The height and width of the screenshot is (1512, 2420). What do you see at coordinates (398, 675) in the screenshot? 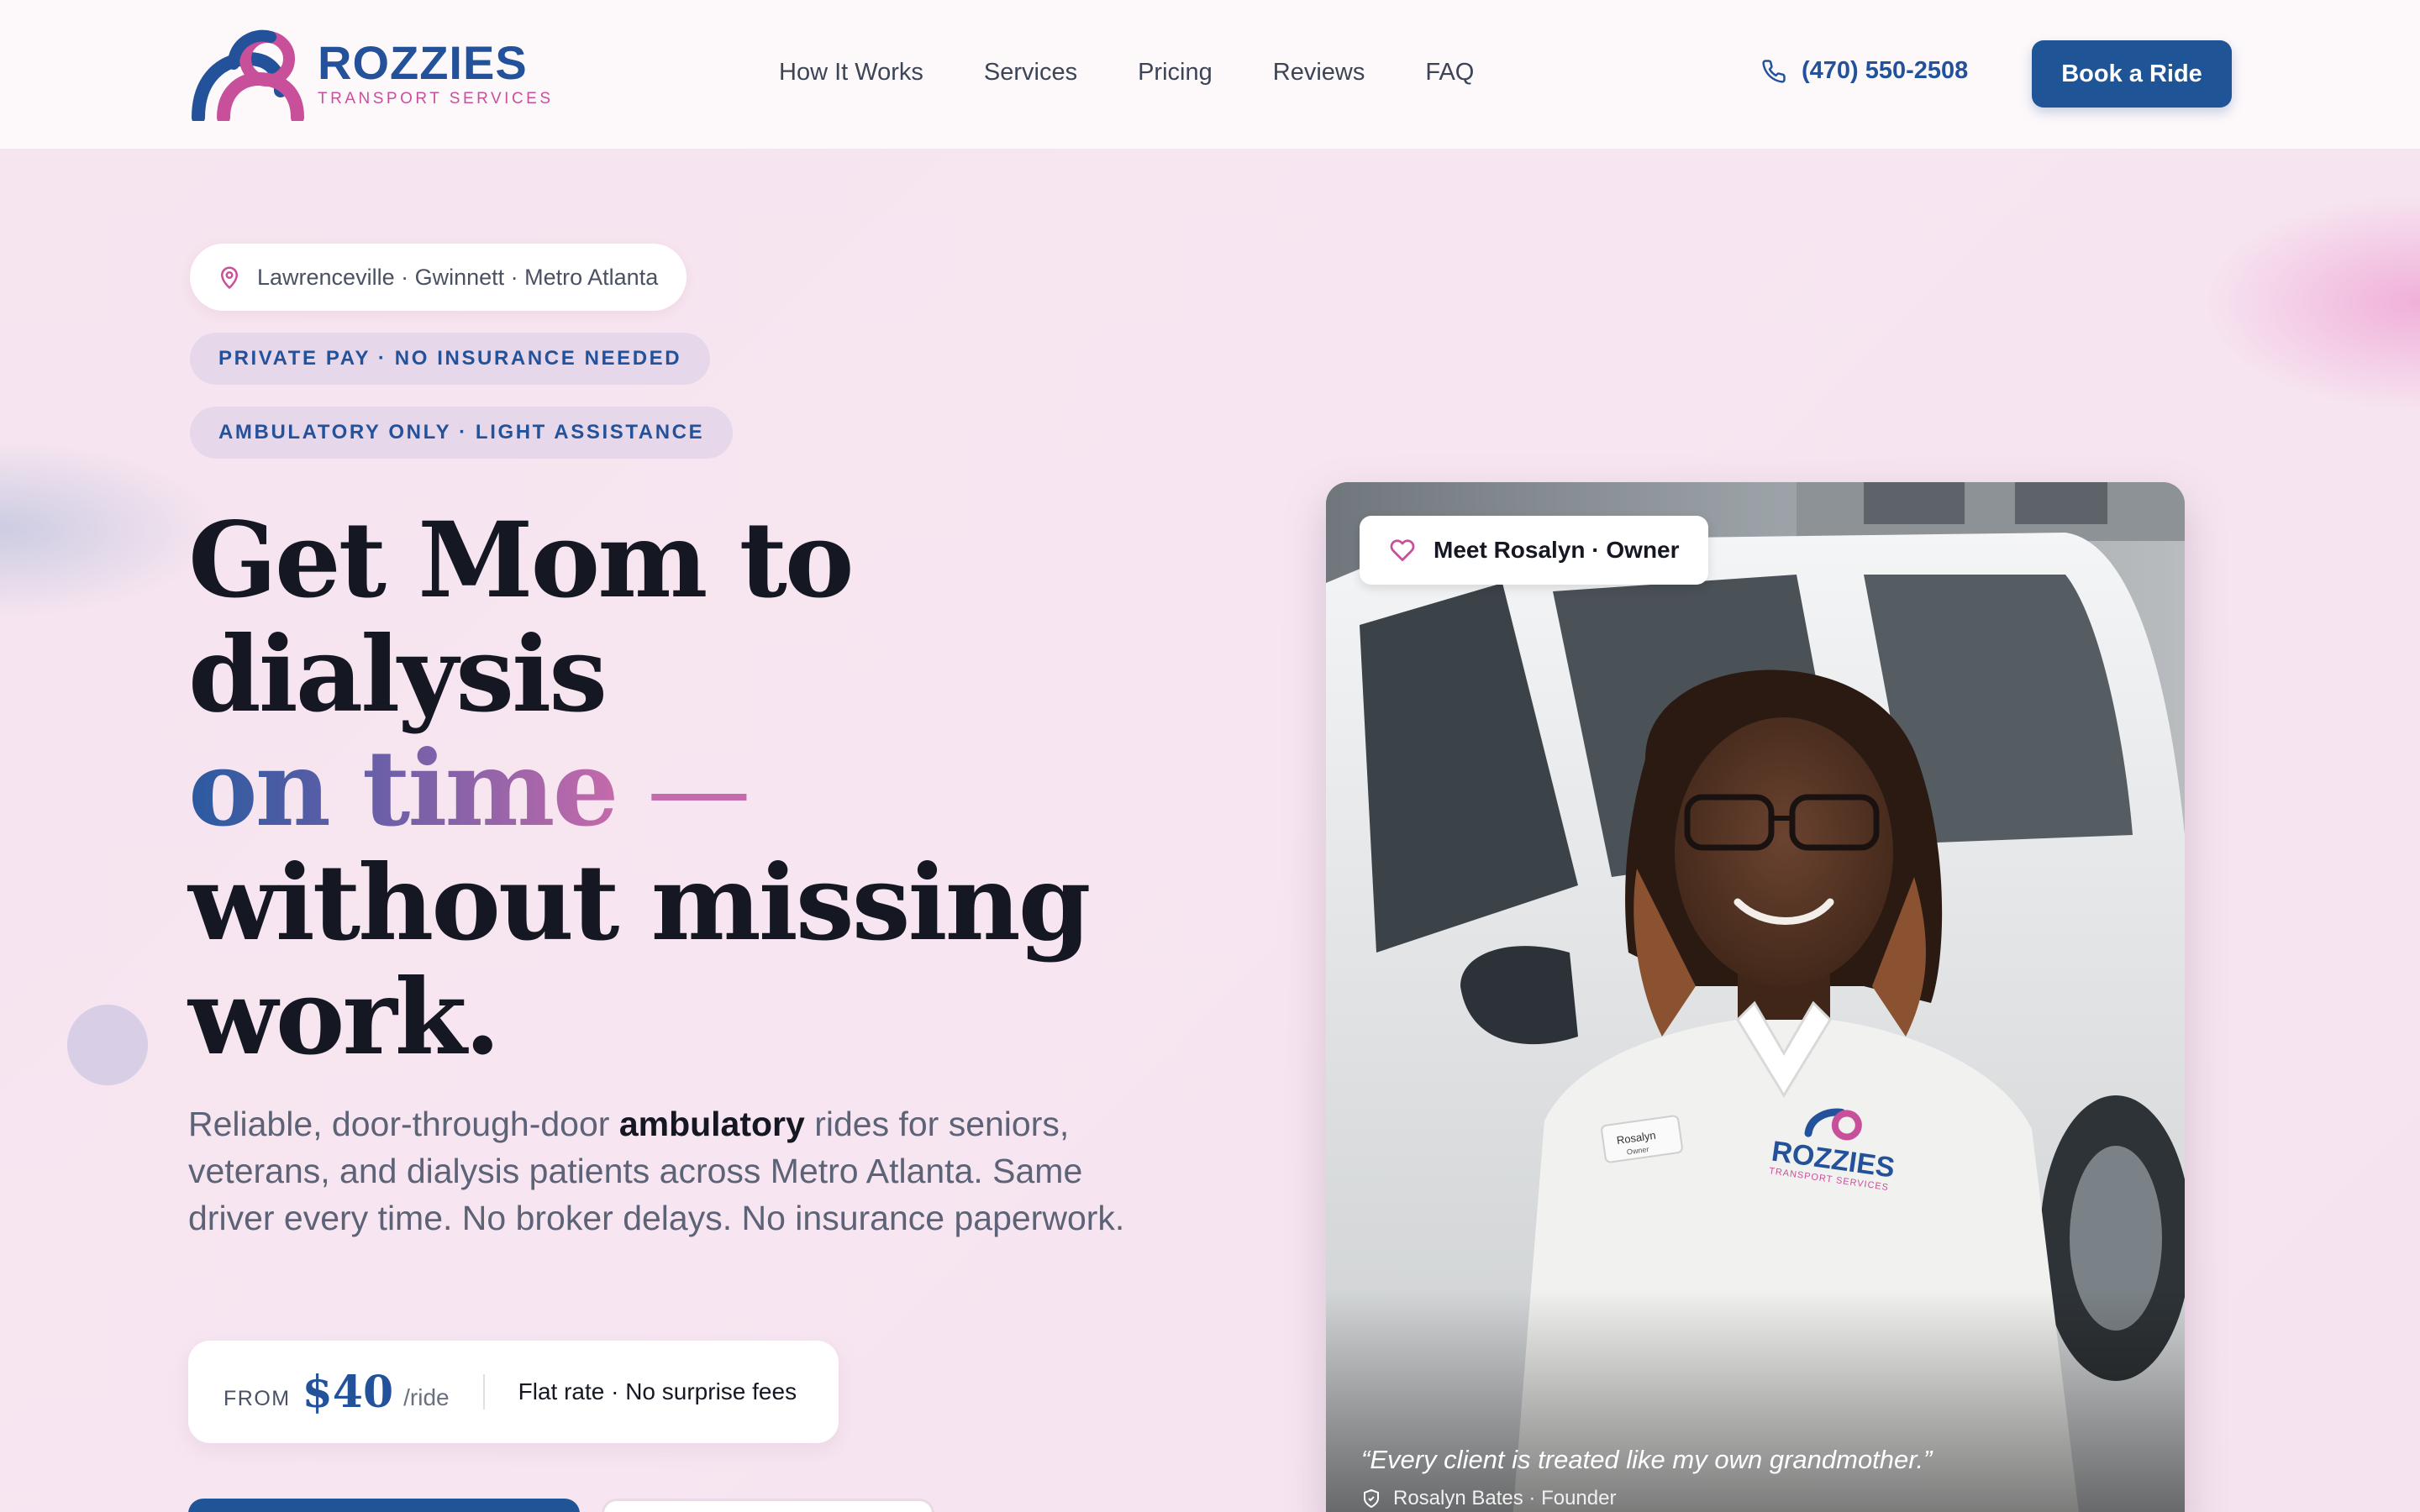
I see `headline-line-2: dialysis` at bounding box center [398, 675].